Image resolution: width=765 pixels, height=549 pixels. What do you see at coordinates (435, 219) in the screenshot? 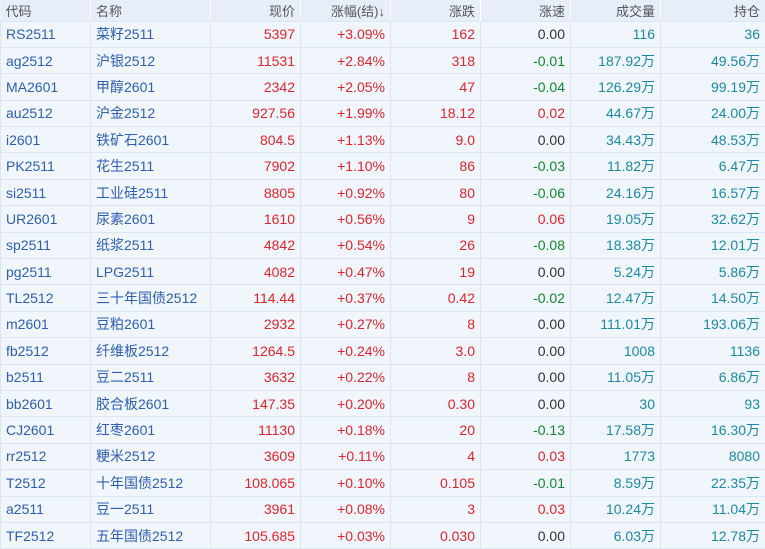
I see `cell-change: 9` at bounding box center [435, 219].